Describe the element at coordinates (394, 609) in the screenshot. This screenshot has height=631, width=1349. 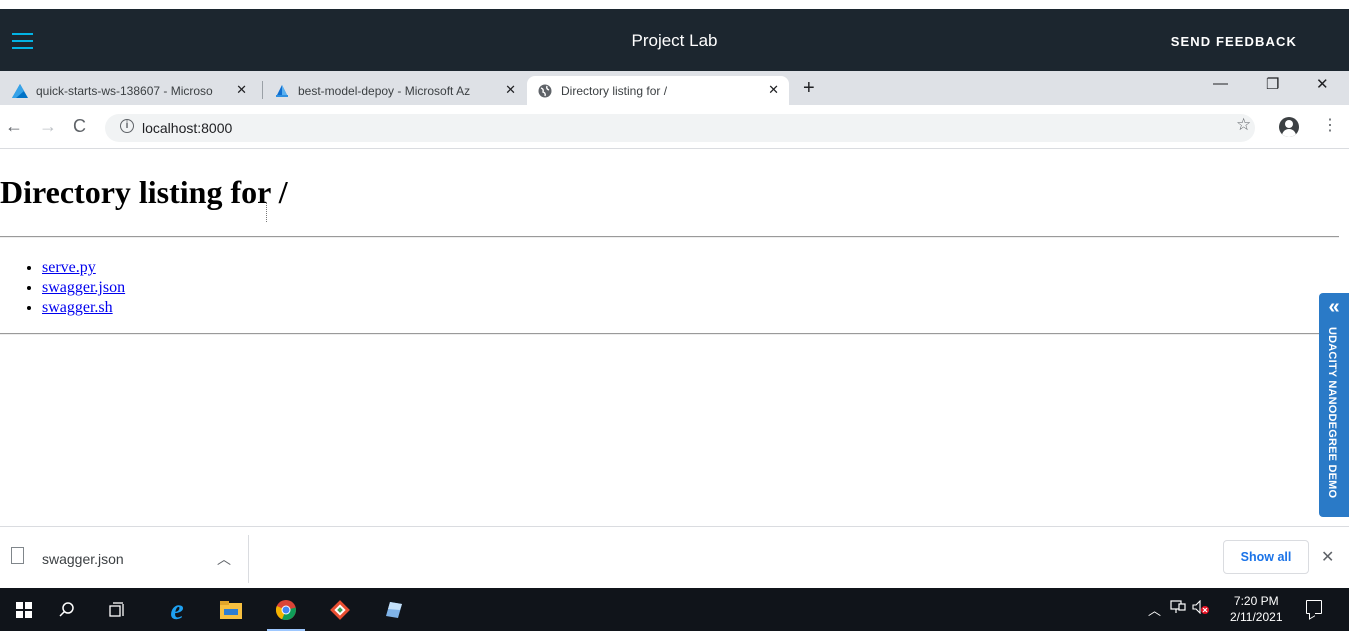
I see `notepad-icon` at that location.